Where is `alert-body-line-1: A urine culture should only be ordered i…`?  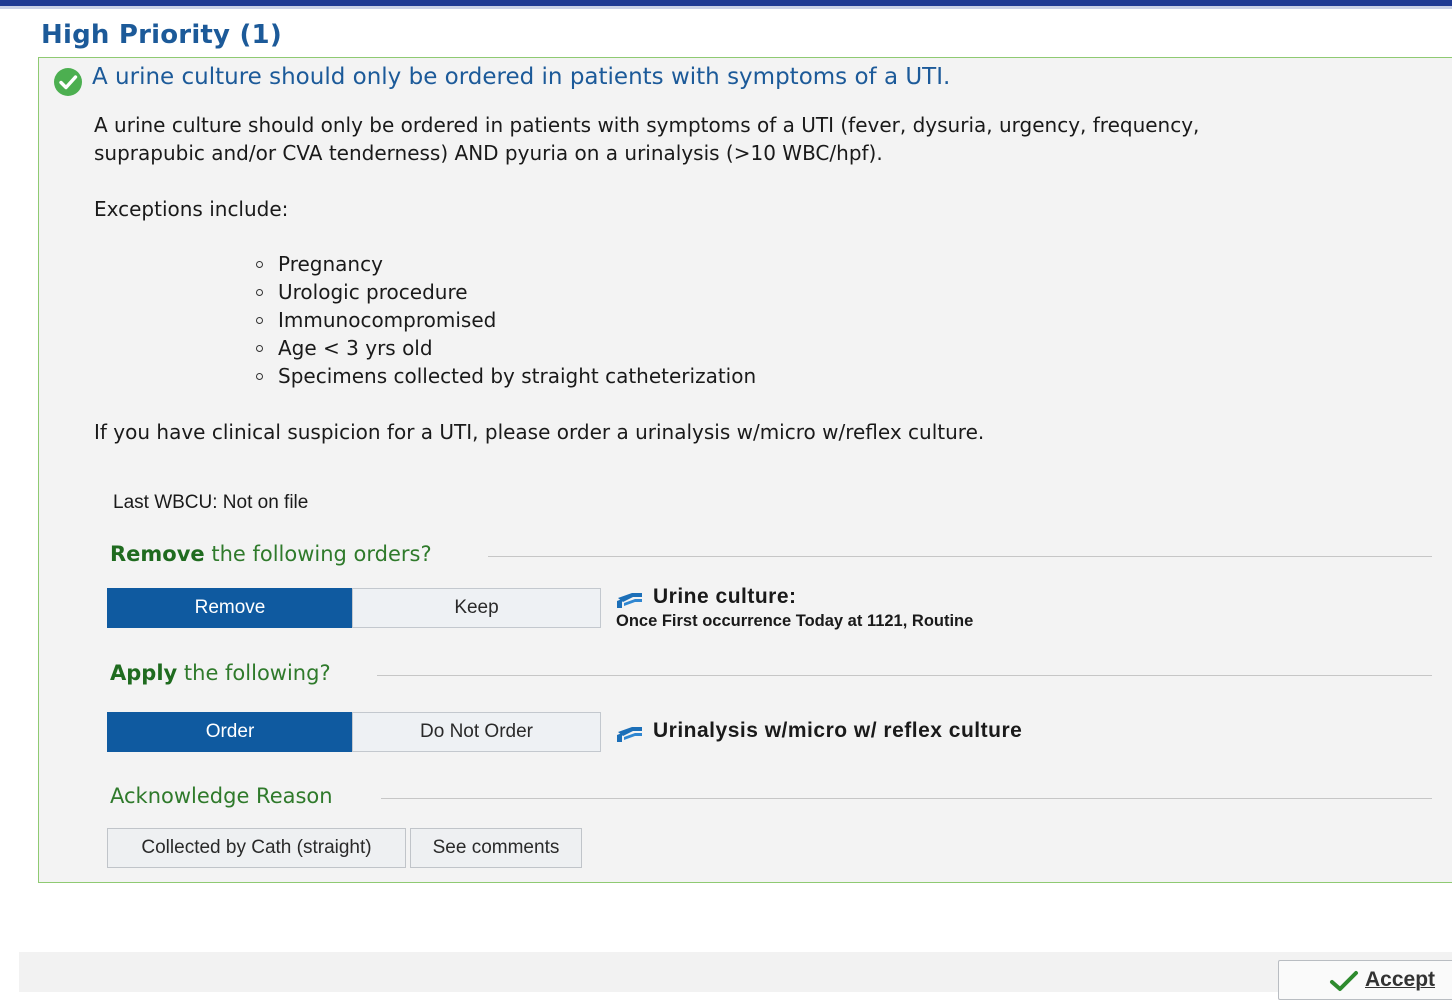
alert-body-line-1: A urine culture should only be ordered i… is located at coordinates (647, 125).